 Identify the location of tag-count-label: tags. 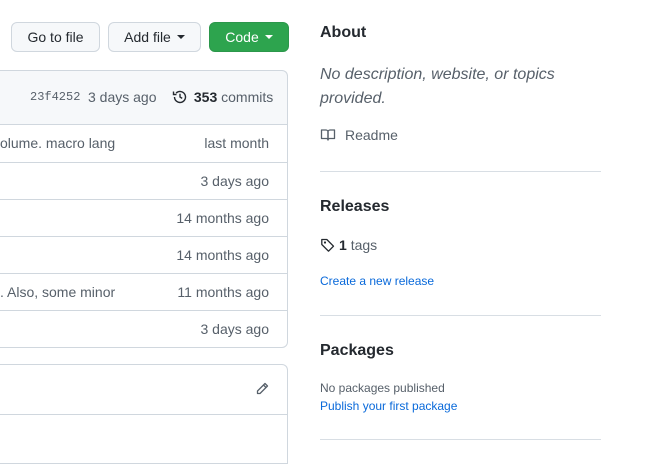
(364, 245).